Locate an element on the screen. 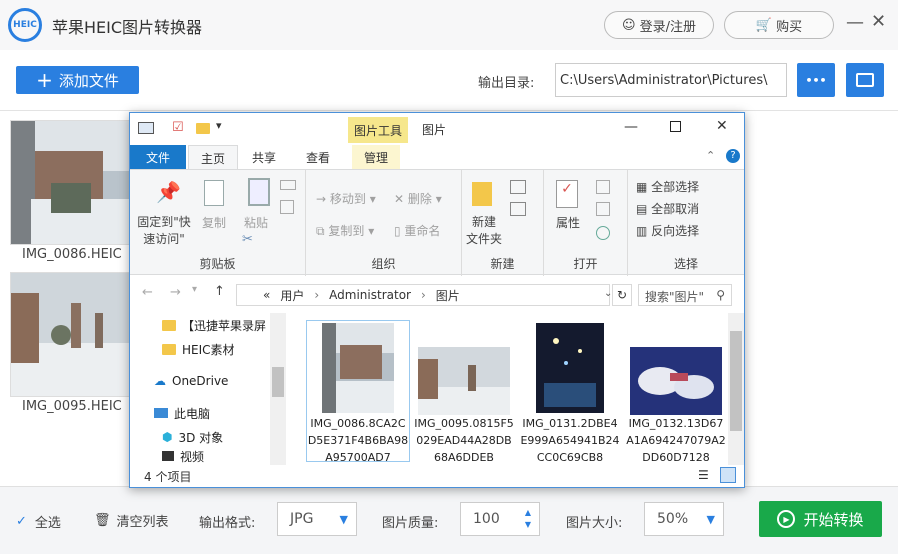  collapse-ribbon-icon: ⌃ is located at coordinates (710, 155).